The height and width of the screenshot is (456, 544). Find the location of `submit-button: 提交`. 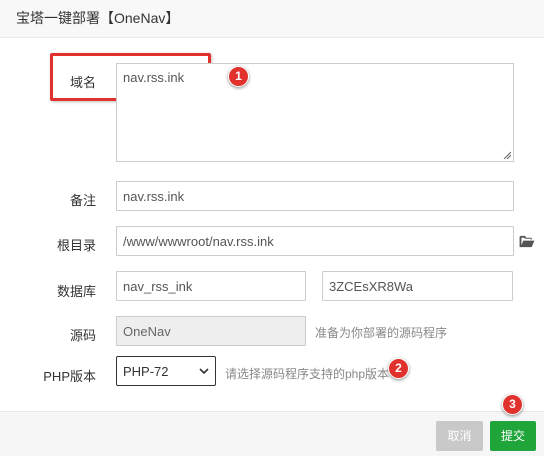

submit-button: 提交 is located at coordinates (513, 436).